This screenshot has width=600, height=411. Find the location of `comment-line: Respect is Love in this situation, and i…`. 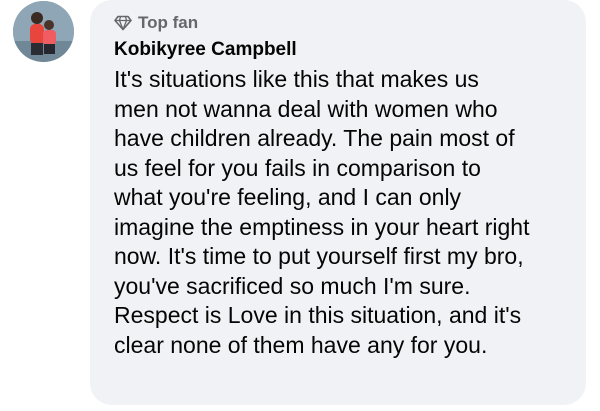

comment-line: Respect is Love in this situation, and i… is located at coordinates (318, 315).